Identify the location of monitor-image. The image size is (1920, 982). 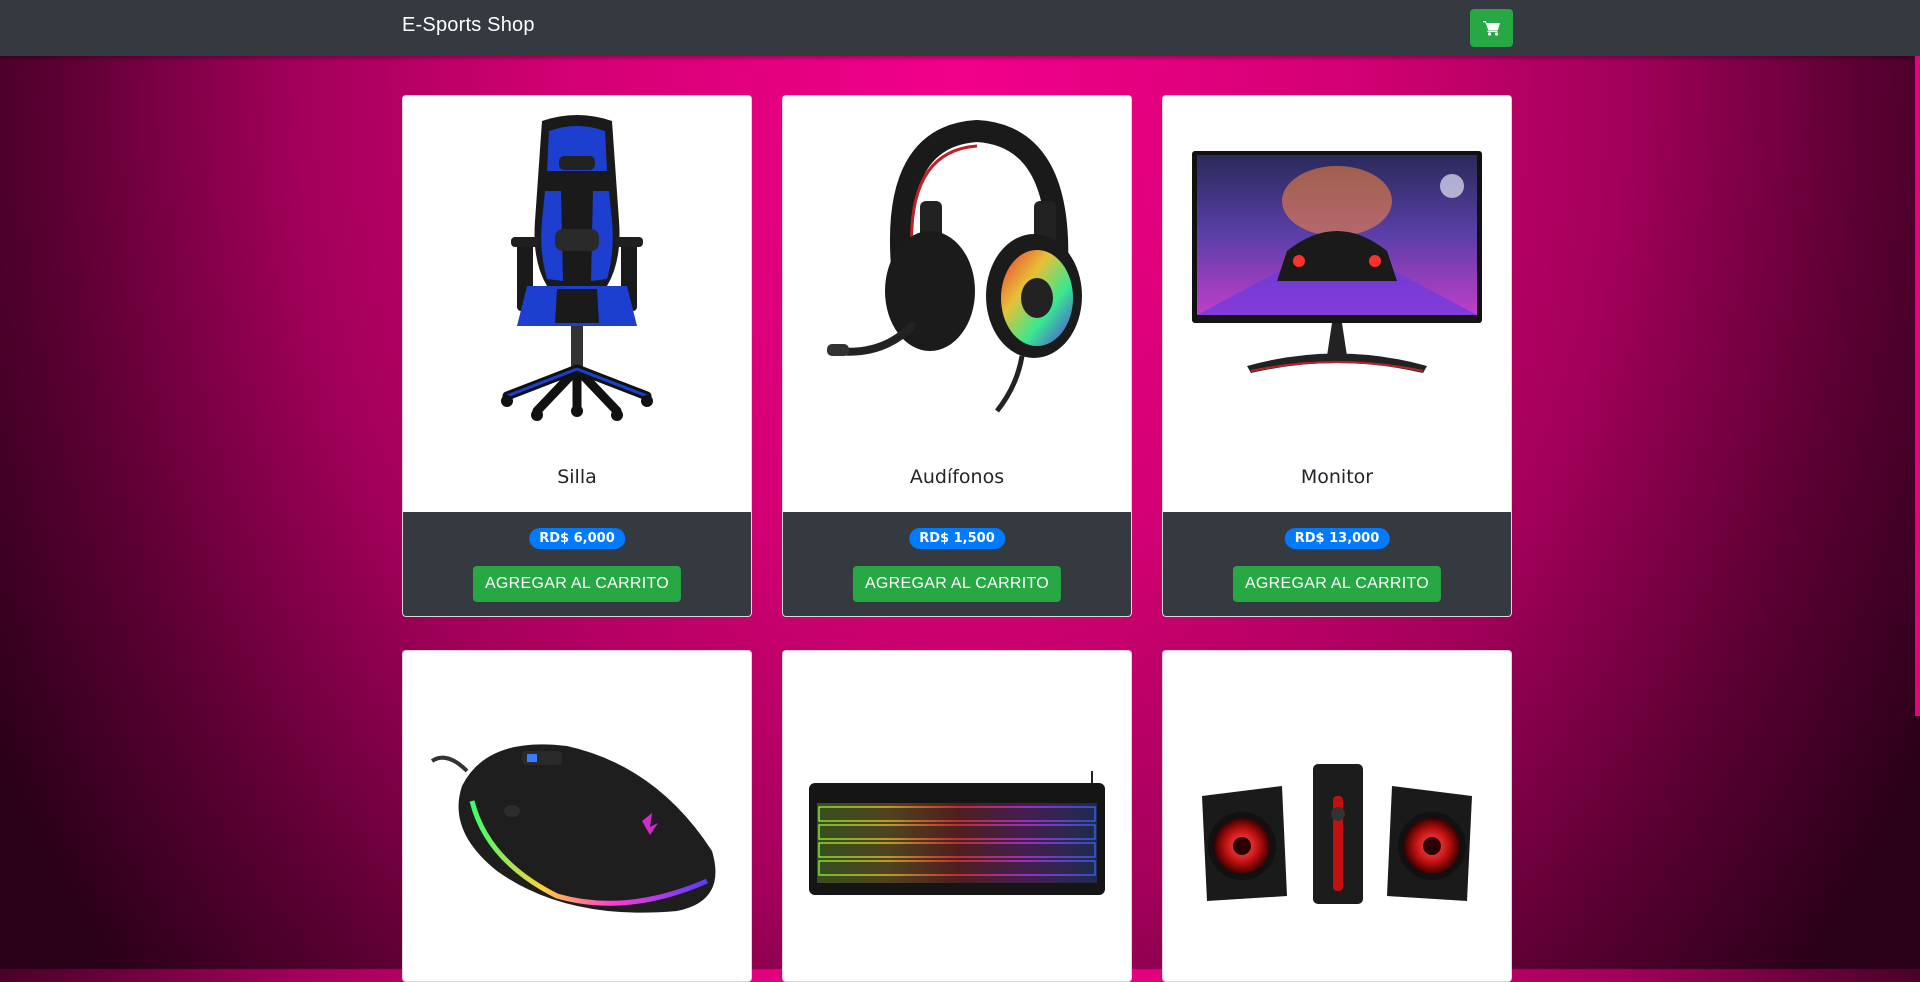
(1337, 266).